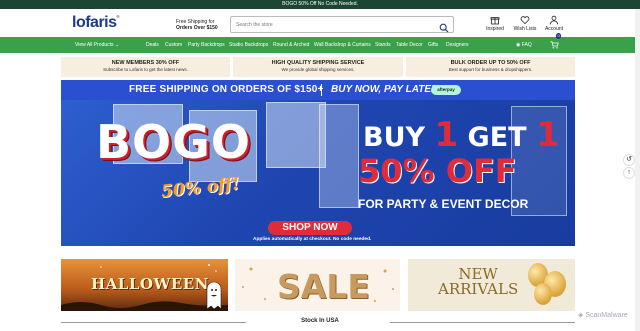 This screenshot has height=331, width=640. Describe the element at coordinates (637, 170) in the screenshot. I see `scrollbar` at that location.